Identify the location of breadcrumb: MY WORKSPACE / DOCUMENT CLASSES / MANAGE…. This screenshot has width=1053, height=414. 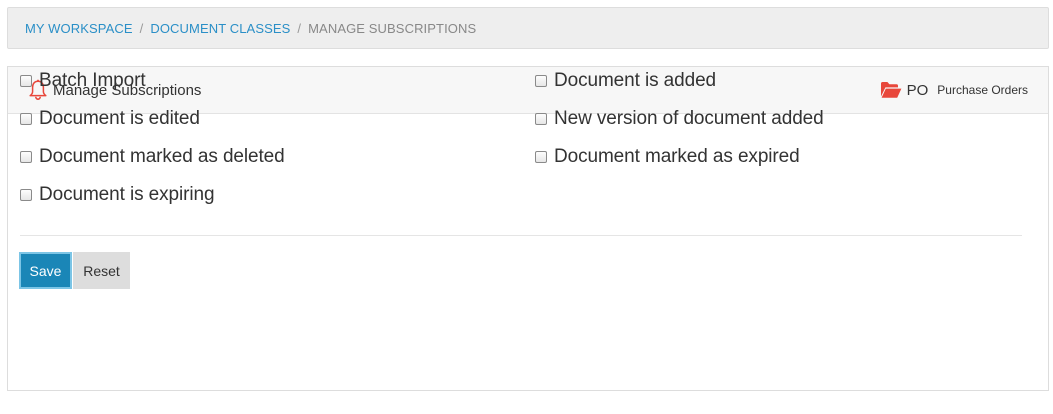
(528, 28).